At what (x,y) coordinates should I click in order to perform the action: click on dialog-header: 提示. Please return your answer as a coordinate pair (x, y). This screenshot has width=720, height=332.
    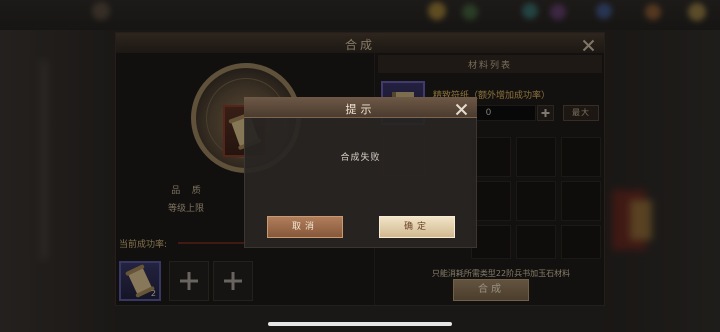
    Looking at the image, I should click on (360, 107).